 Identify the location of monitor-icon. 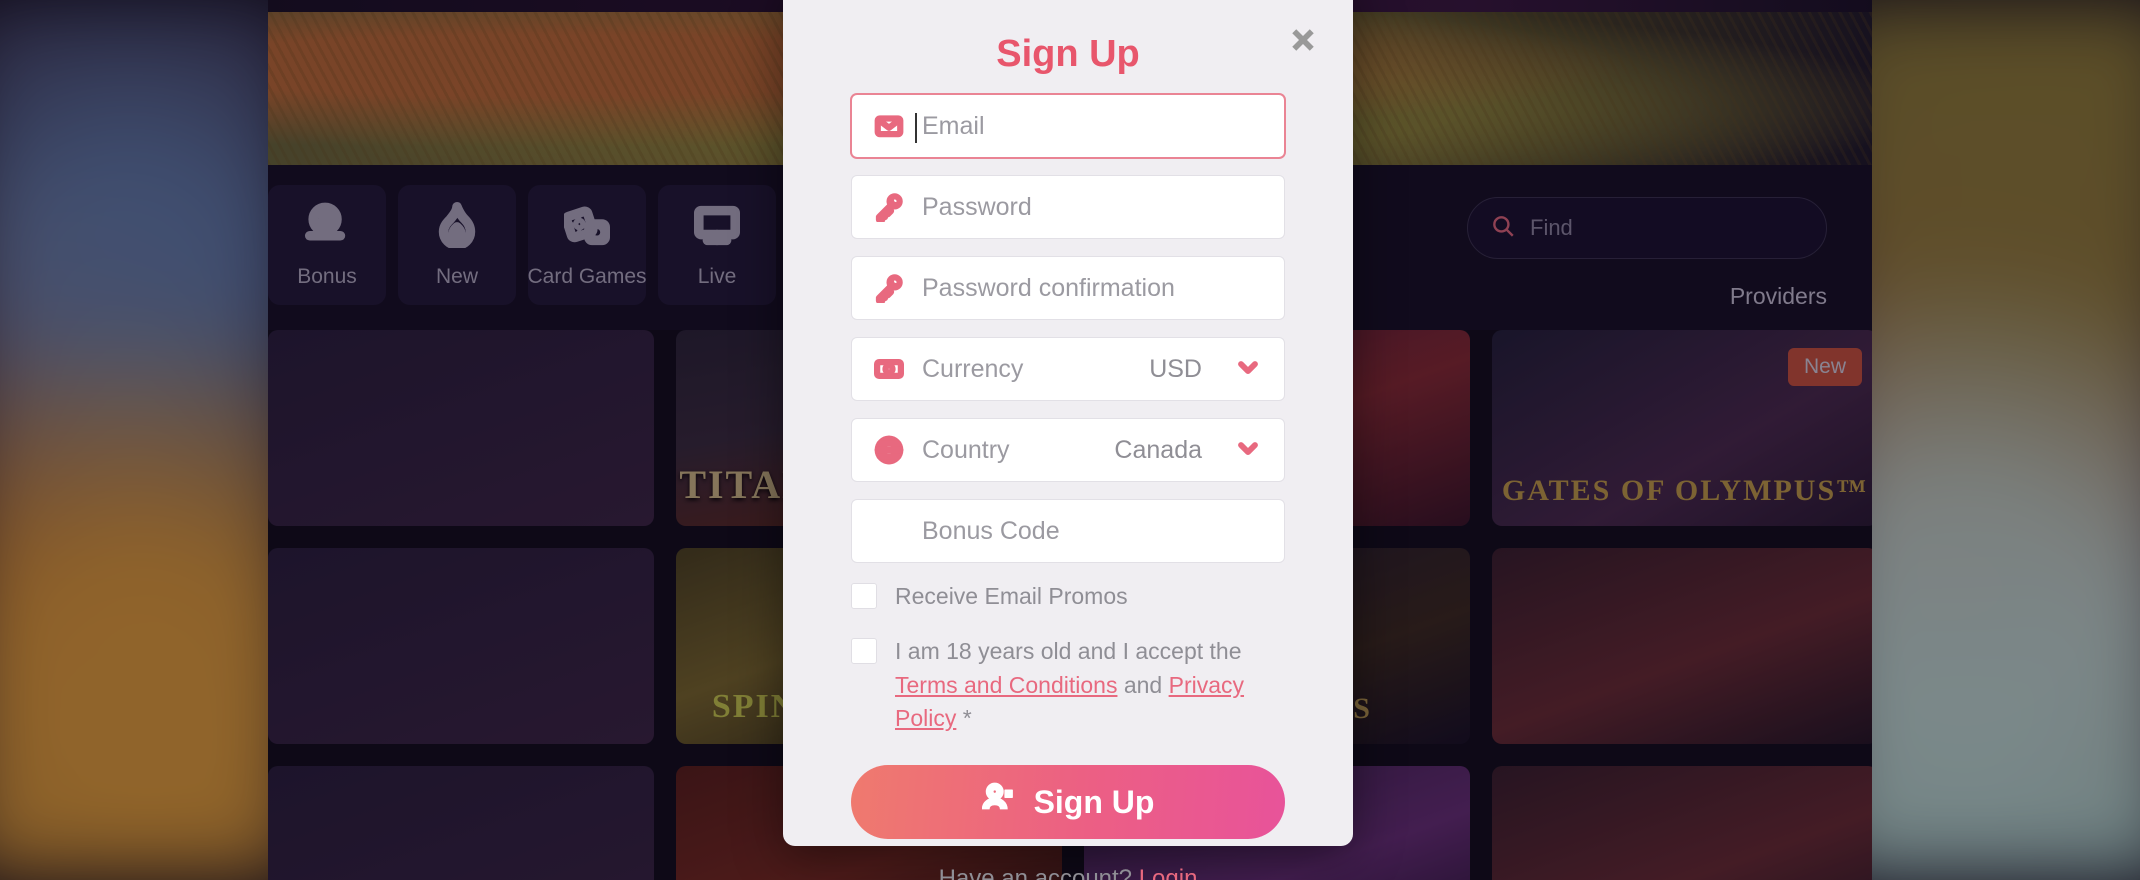
(717, 227).